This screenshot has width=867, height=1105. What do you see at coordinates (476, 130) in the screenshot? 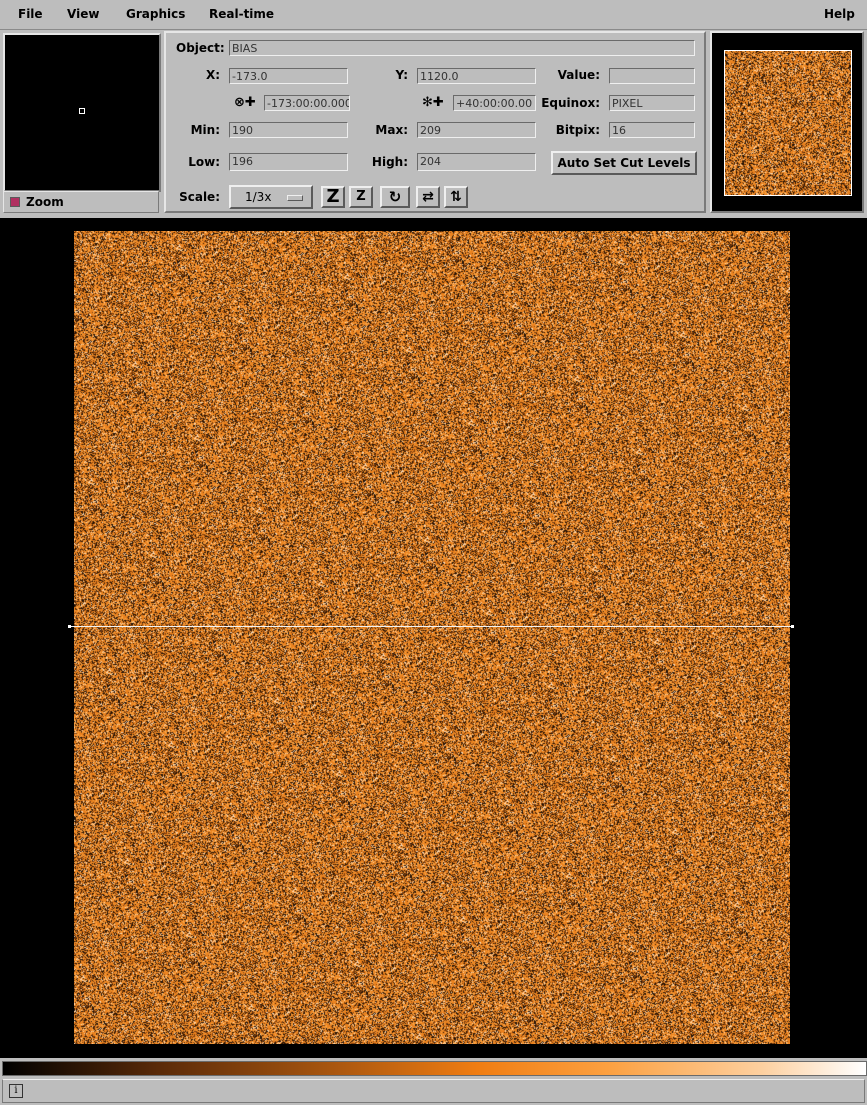
I see `max-field: 209` at bounding box center [476, 130].